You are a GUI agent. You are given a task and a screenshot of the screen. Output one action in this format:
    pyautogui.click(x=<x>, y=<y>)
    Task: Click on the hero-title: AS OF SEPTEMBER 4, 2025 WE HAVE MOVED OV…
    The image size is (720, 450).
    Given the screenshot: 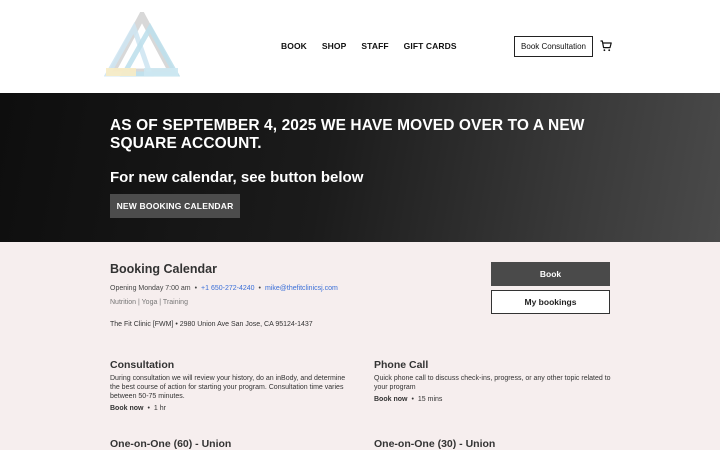 What is the action you would take?
    pyautogui.click(x=347, y=134)
    